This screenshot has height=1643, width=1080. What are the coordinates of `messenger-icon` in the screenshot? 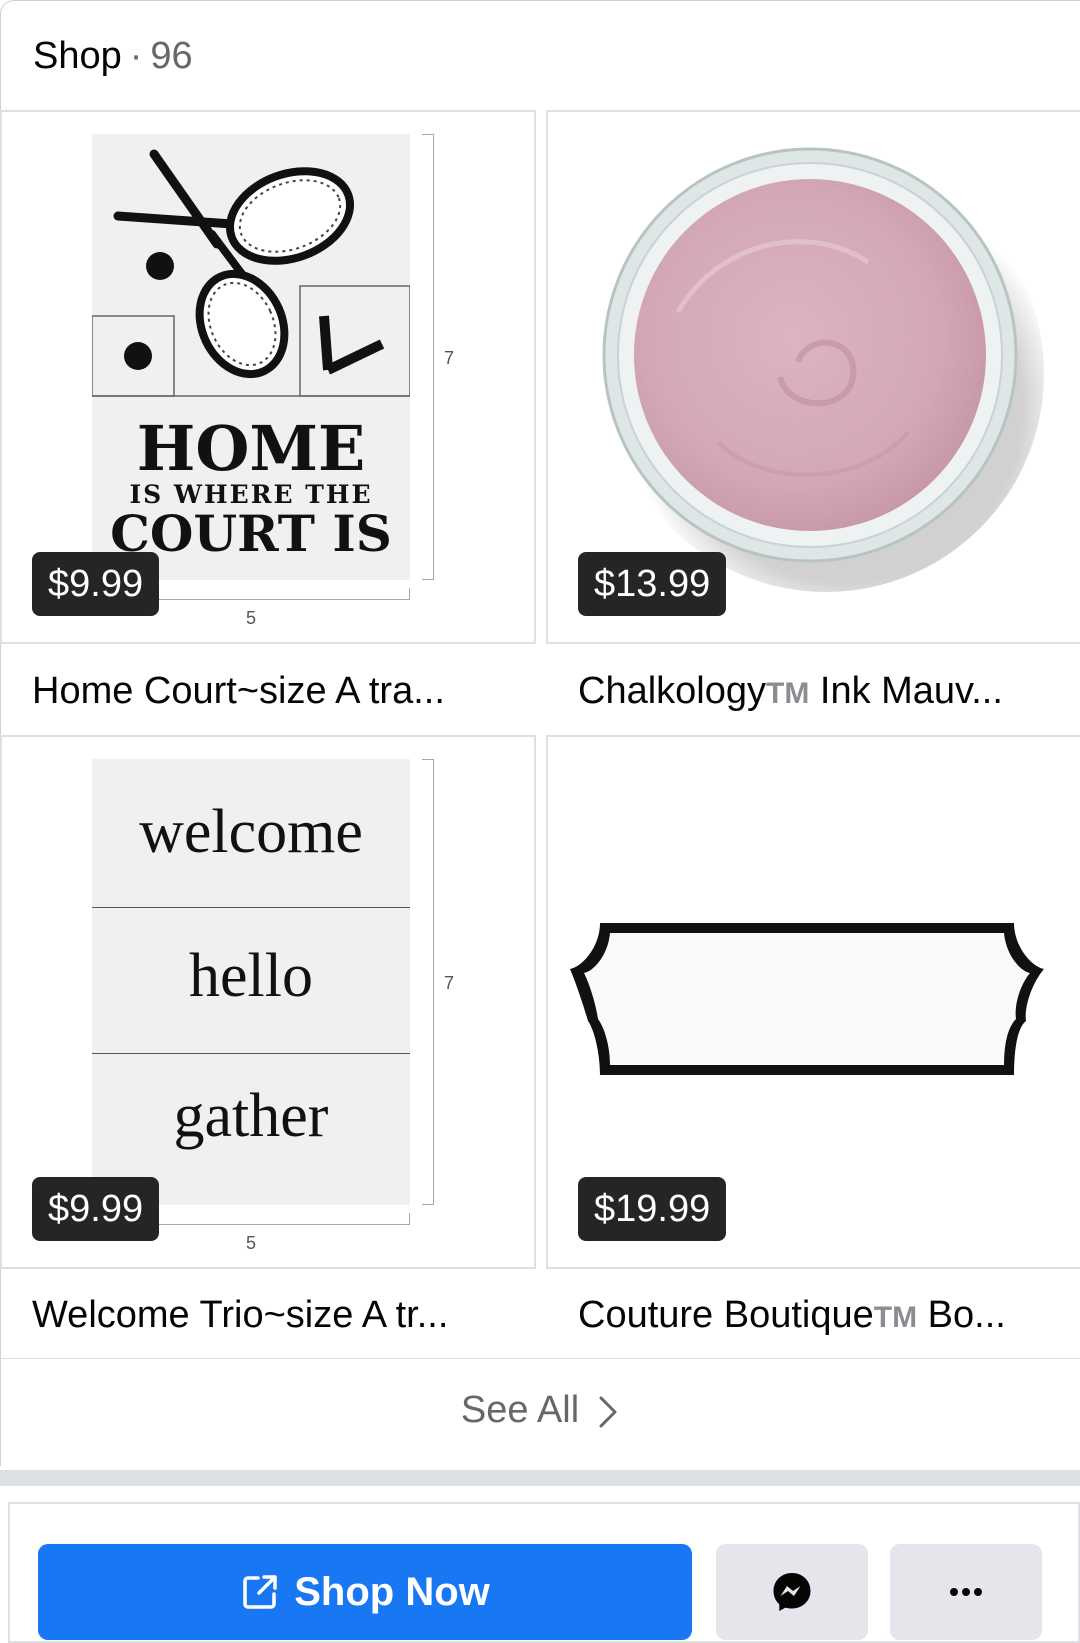 It's located at (792, 1592).